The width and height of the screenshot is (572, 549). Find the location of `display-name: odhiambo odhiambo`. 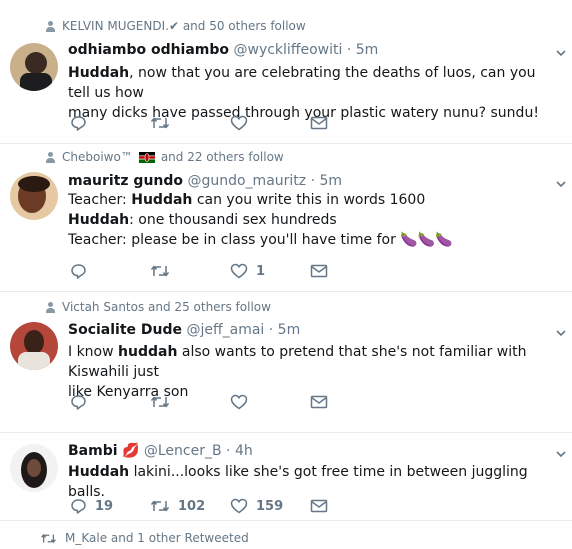

display-name: odhiambo odhiambo is located at coordinates (148, 50).